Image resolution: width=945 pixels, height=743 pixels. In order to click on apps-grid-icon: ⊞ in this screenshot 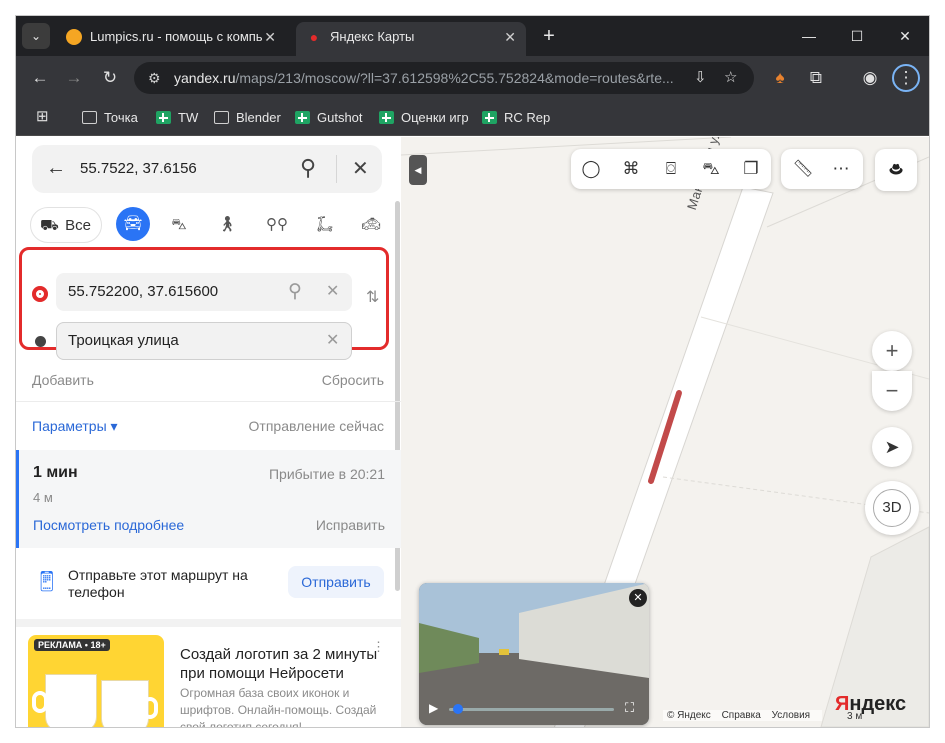, I will do `click(44, 117)`.